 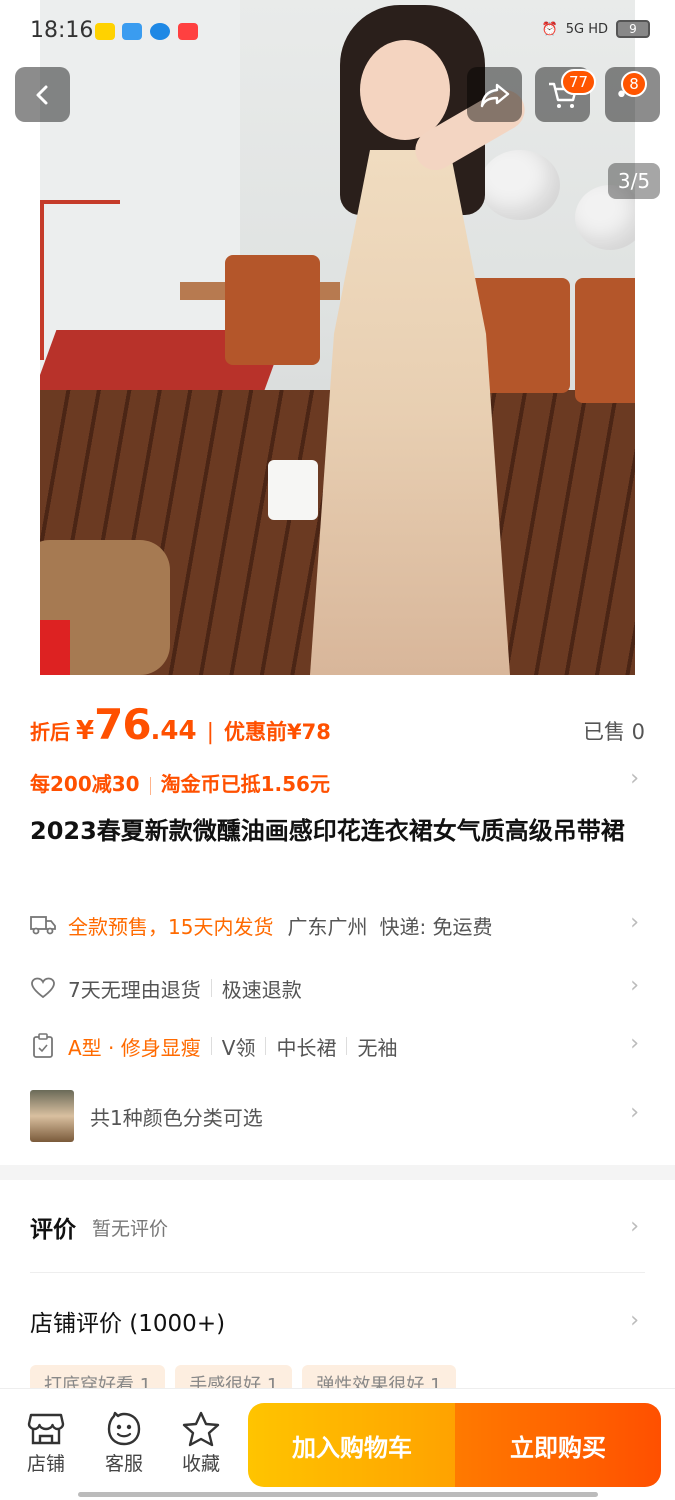 I want to click on service-button: 客服, so click(x=124, y=1442).